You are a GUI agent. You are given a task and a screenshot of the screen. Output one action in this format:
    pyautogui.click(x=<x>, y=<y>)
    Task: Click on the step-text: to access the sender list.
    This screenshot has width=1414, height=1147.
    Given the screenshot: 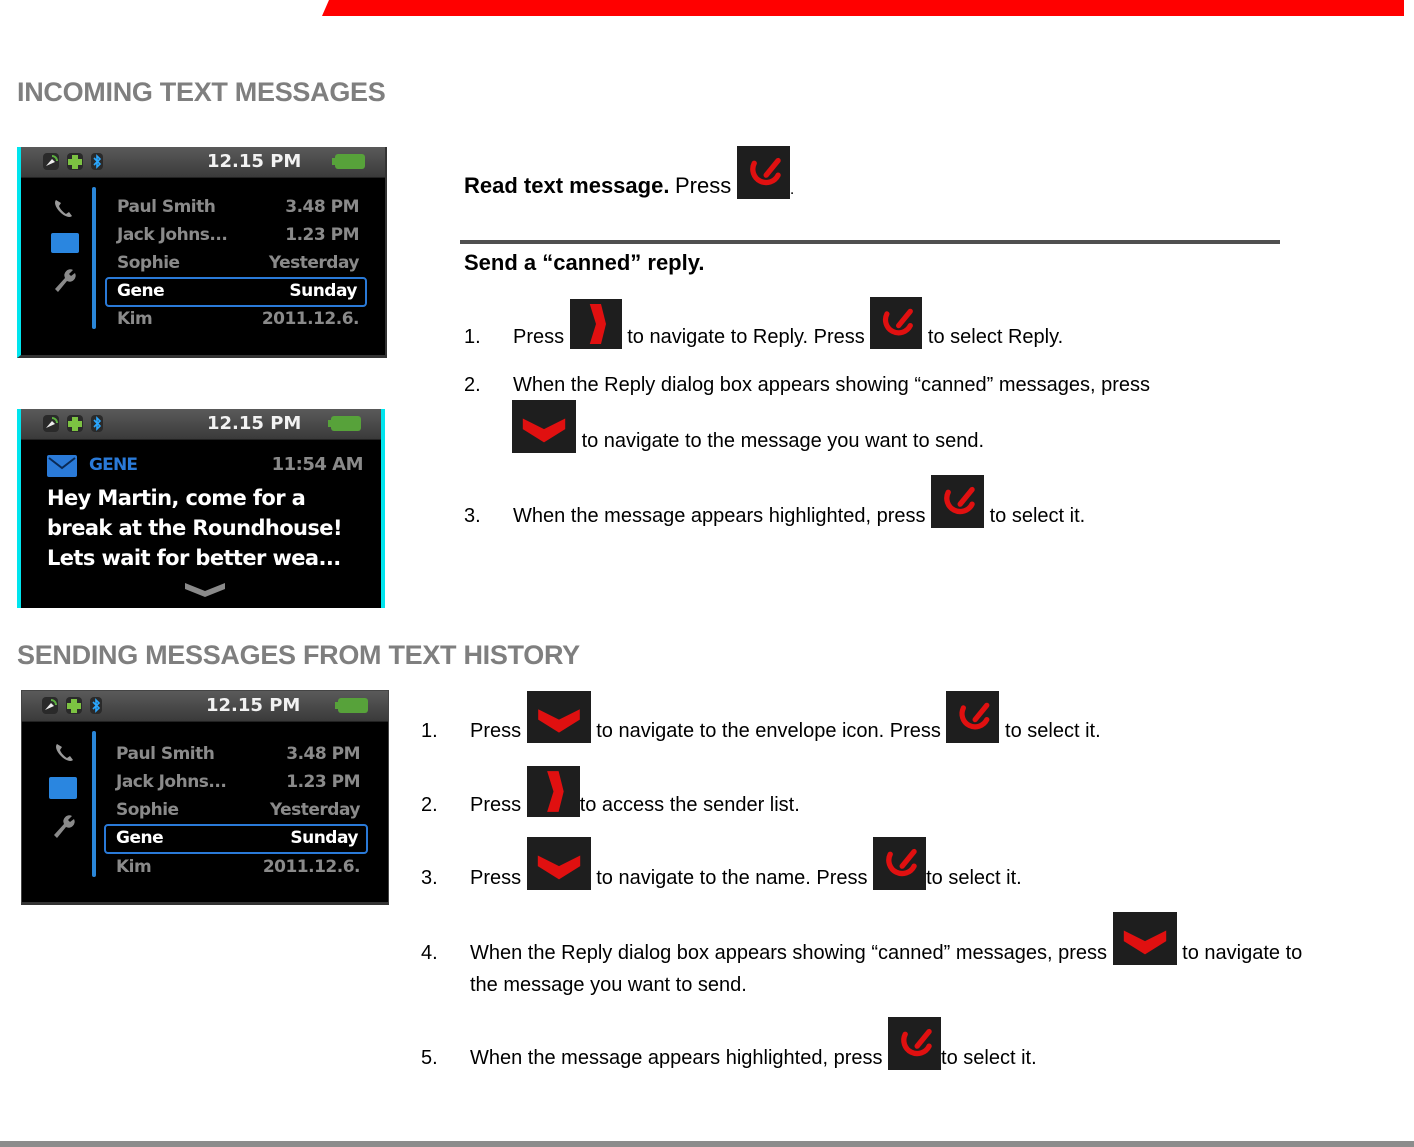 What is the action you would take?
    pyautogui.click(x=689, y=805)
    